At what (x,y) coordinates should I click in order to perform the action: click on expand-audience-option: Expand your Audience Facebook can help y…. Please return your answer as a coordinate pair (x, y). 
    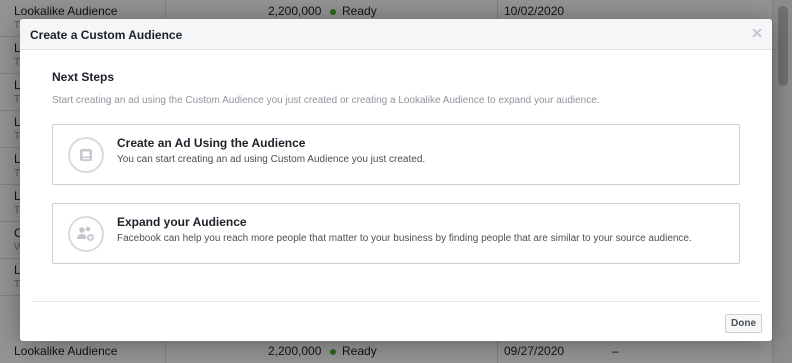
    Looking at the image, I should click on (396, 233).